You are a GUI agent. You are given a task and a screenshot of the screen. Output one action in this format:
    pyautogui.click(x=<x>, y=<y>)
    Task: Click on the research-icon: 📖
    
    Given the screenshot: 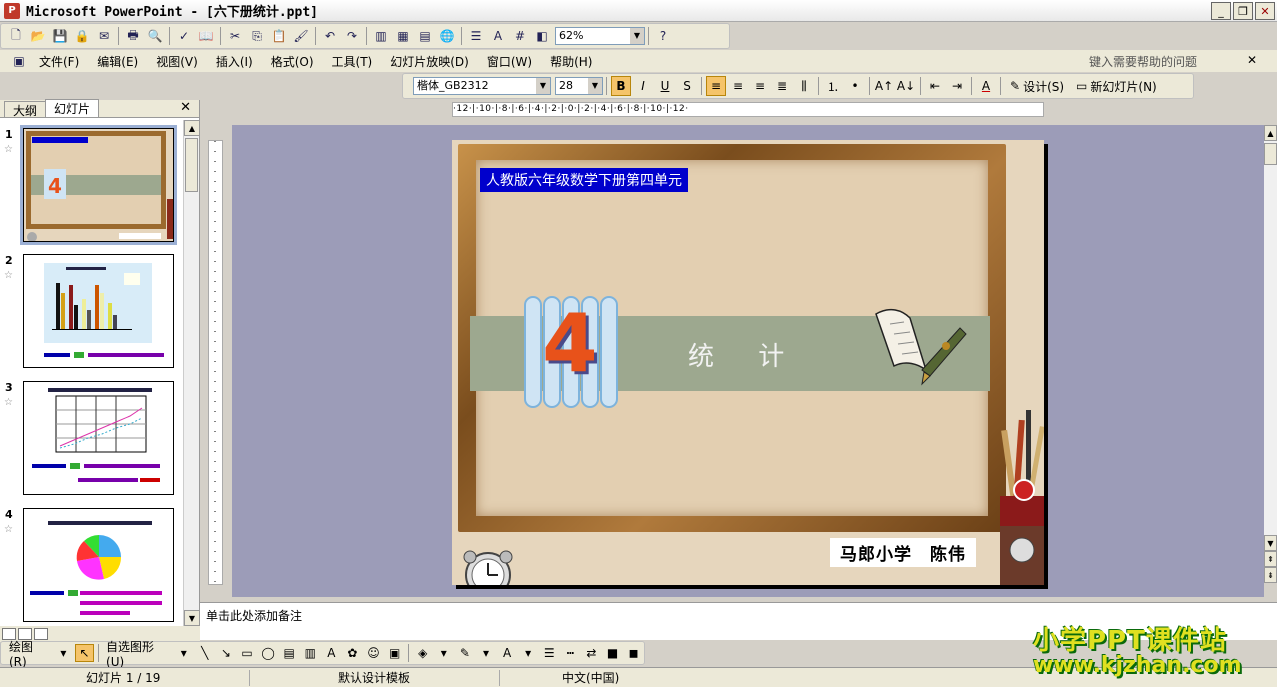 What is the action you would take?
    pyautogui.click(x=206, y=36)
    